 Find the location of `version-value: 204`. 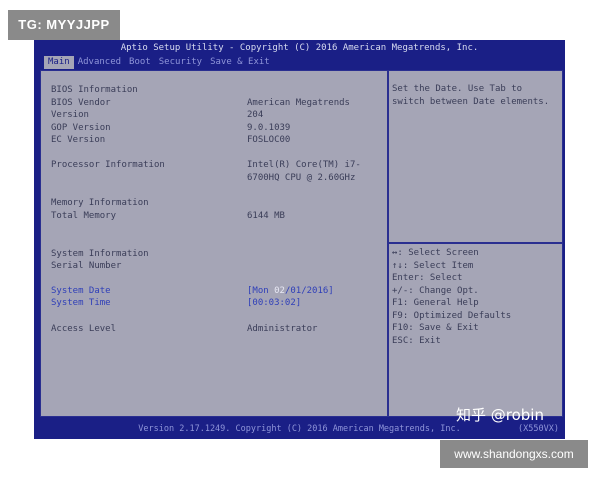

version-value: 204 is located at coordinates (255, 115).